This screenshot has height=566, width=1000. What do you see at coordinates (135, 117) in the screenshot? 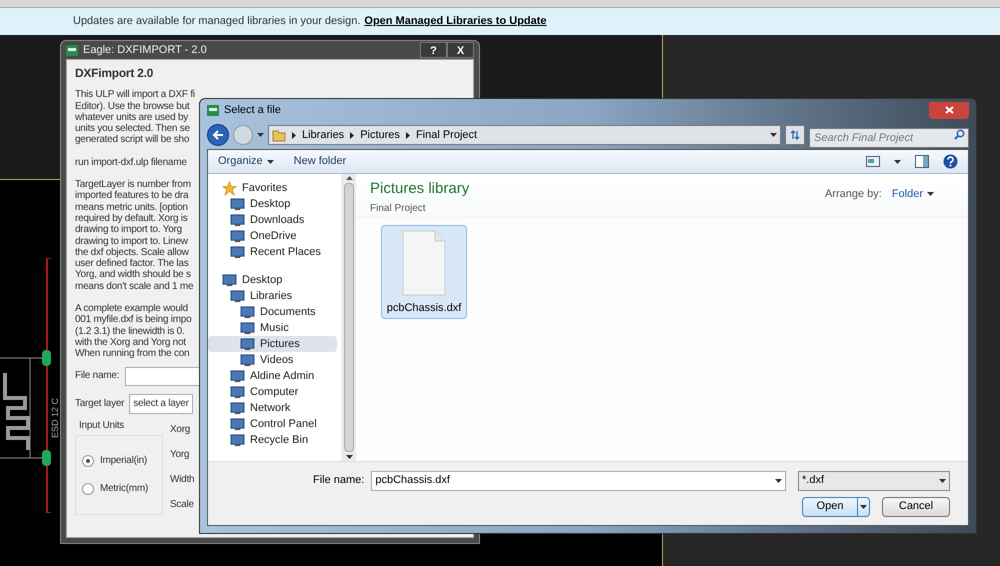
I see `description-paragraph: This ULP will import a DXF fi Editor). Use the browse but whatever units are used by units you selected. Then se generated script will be sho` at bounding box center [135, 117].